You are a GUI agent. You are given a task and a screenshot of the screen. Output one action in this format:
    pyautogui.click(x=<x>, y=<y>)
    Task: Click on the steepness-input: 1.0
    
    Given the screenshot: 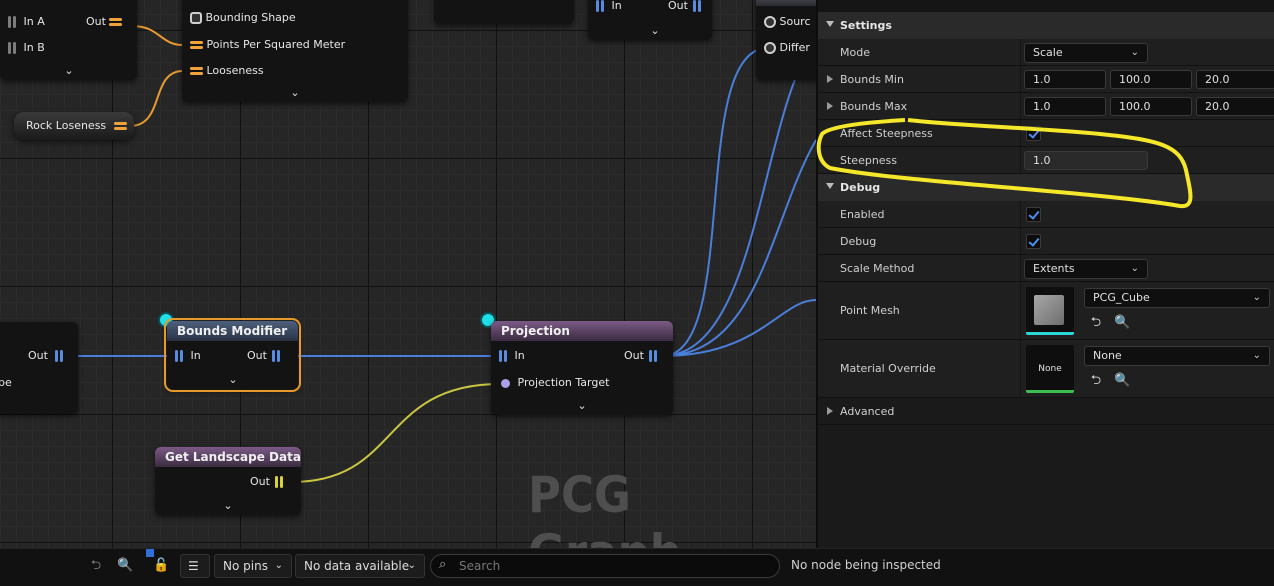 What is the action you would take?
    pyautogui.click(x=1086, y=160)
    